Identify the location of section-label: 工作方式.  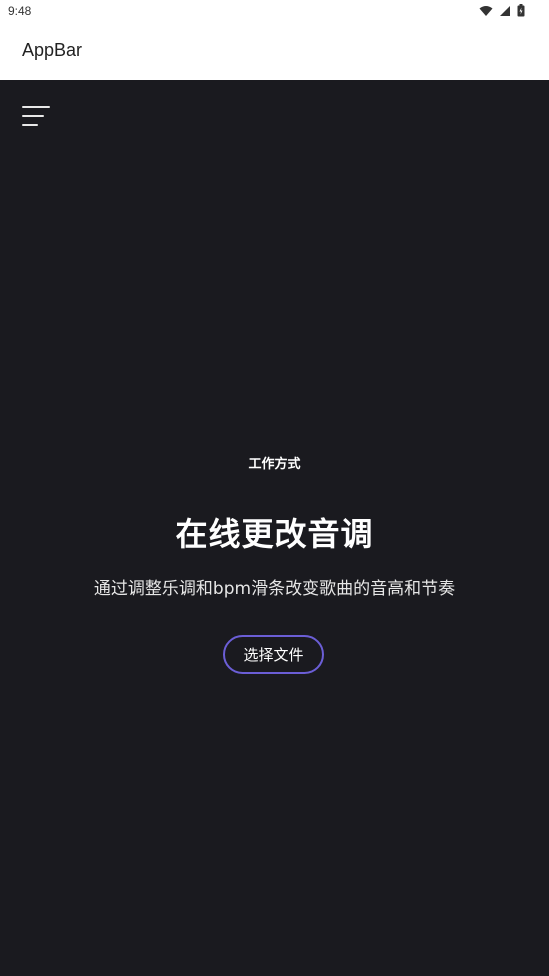
(274, 464).